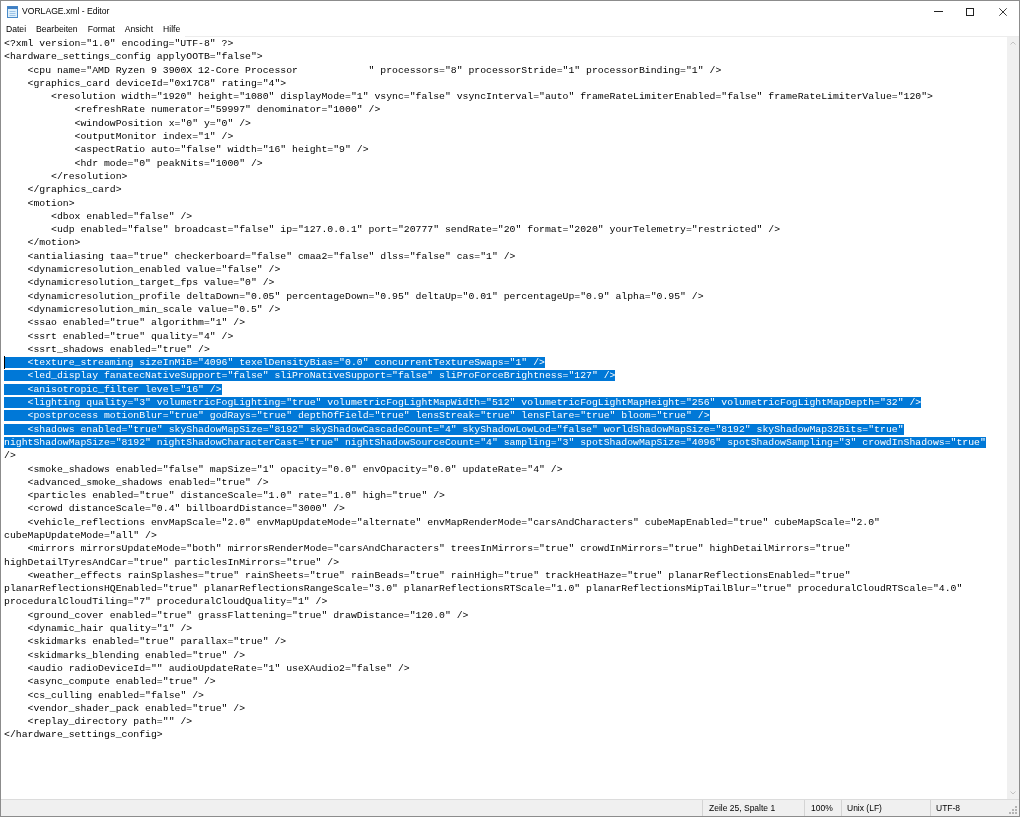 The image size is (1020, 817). What do you see at coordinates (236, 496) in the screenshot?
I see `code-line: <particles enabled="true" distanceScale="1.0" rate="1.0" high="true" />` at bounding box center [236, 496].